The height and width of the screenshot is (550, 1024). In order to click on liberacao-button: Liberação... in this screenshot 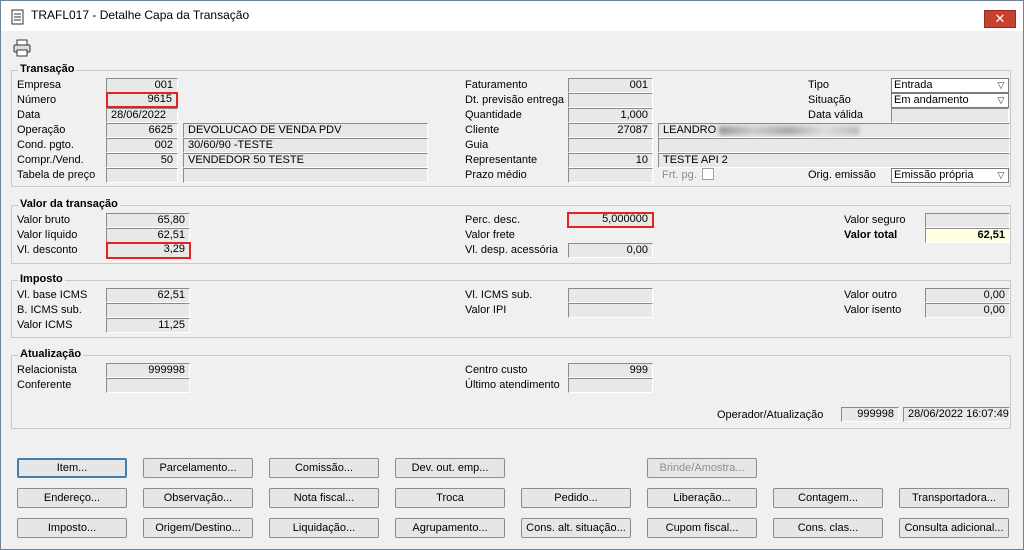, I will do `click(702, 498)`.